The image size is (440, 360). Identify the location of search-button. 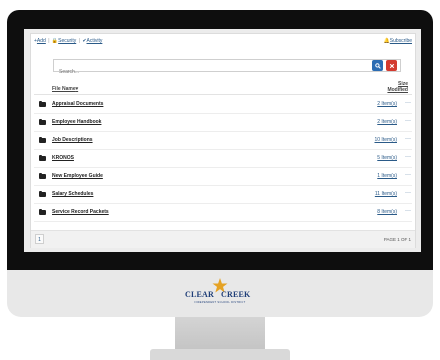
(377, 65).